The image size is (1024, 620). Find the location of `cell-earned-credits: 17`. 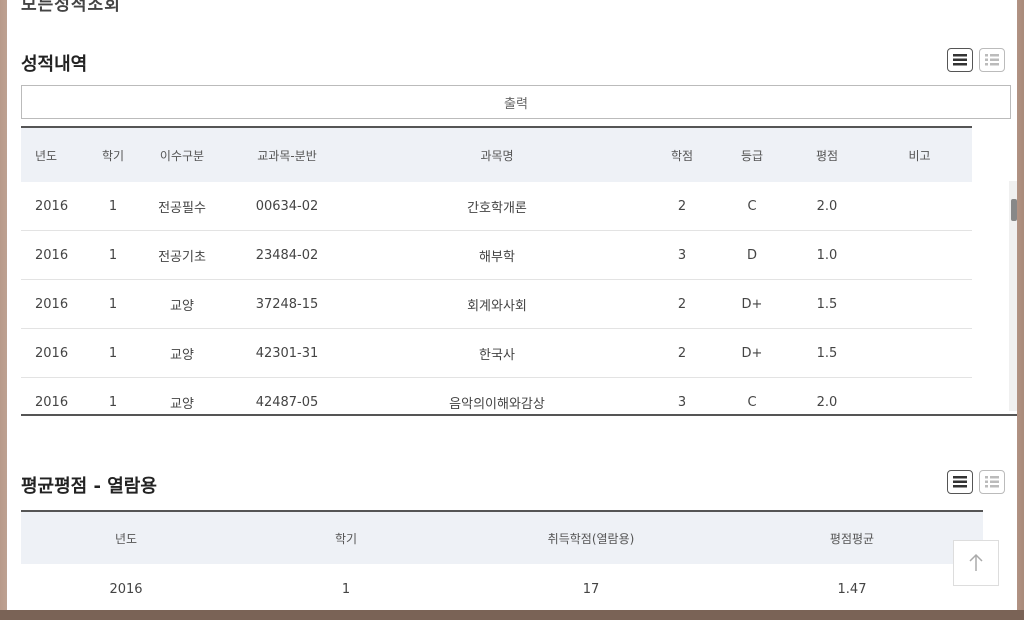

cell-earned-credits: 17 is located at coordinates (591, 587).